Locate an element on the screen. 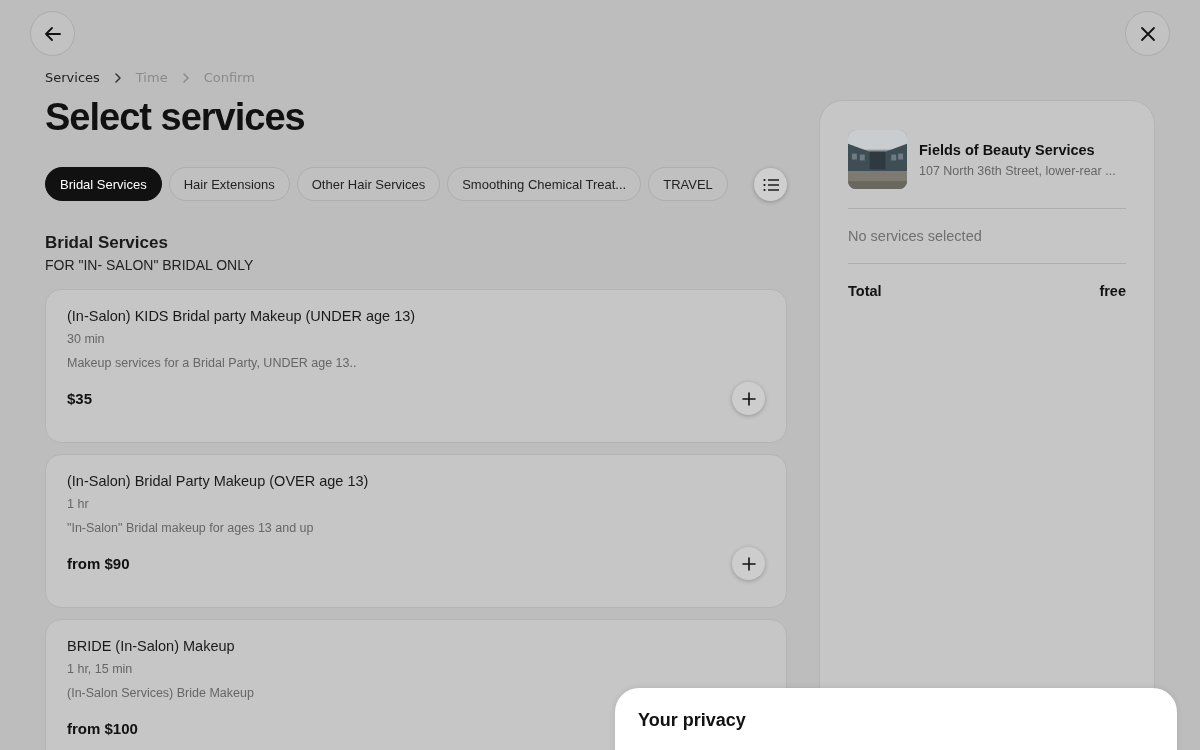 The height and width of the screenshot is (750, 1200). service-name: (In-Salon) Bridal Party Makeup (OVER age 13) is located at coordinates (218, 481).